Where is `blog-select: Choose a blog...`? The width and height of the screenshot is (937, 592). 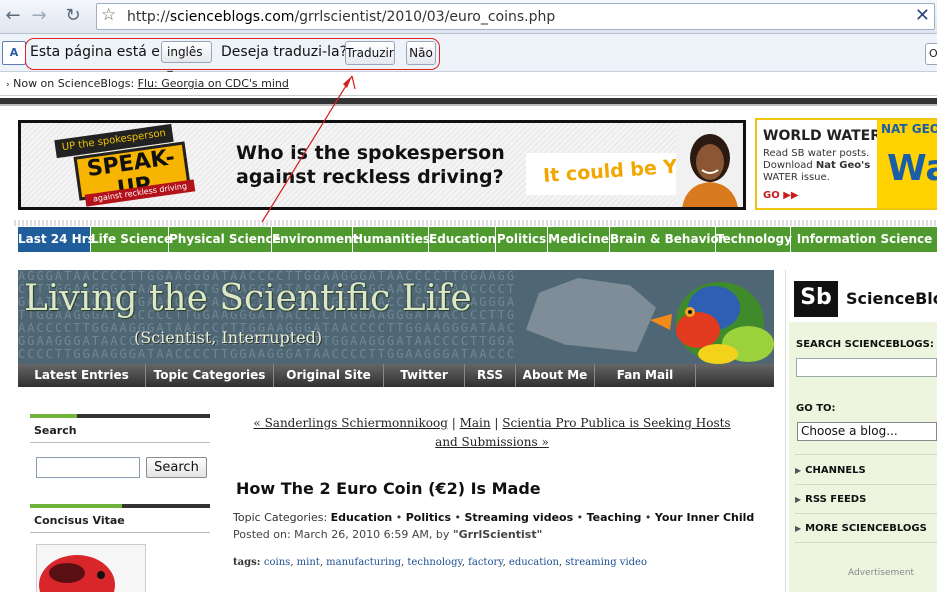 blog-select: Choose a blog... is located at coordinates (867, 431).